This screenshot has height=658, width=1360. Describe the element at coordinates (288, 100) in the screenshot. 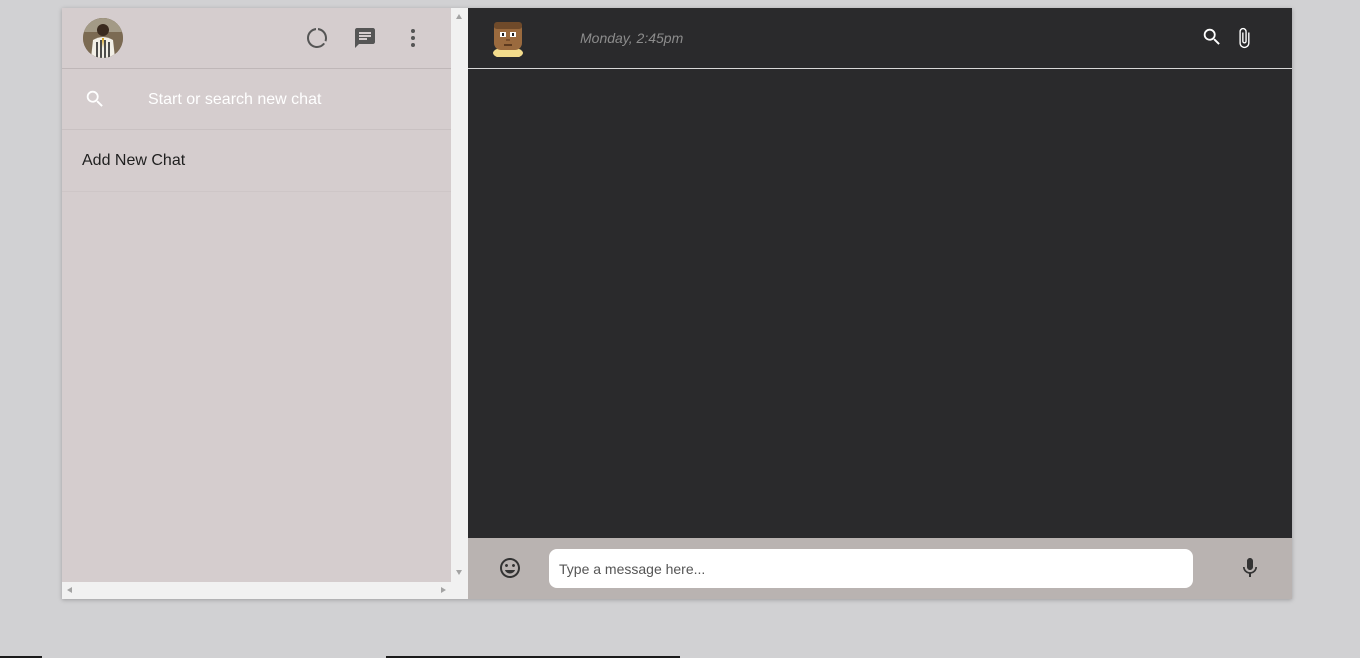

I see `search-input` at that location.